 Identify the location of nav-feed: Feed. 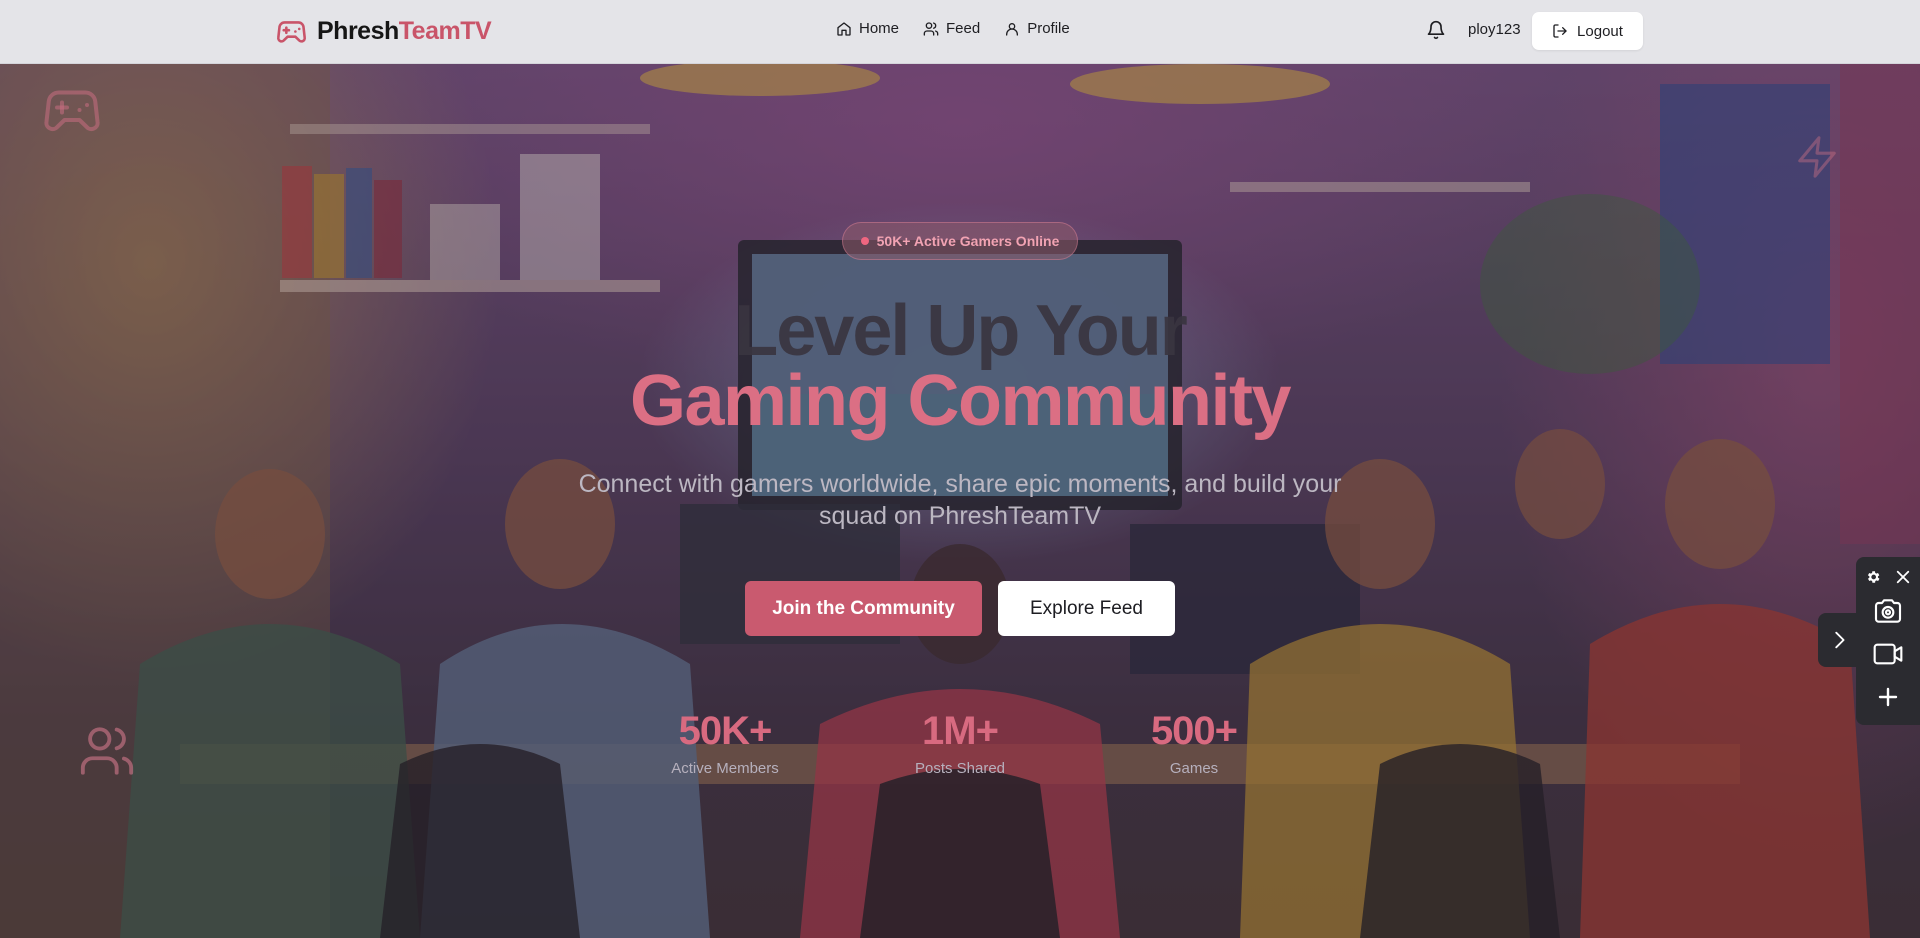
(951, 28).